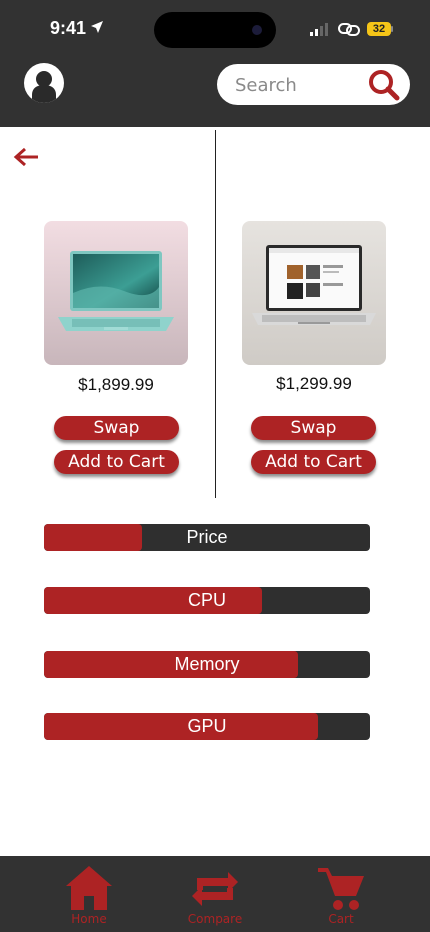 This screenshot has width=430, height=932. I want to click on battery-indicator: 32, so click(379, 29).